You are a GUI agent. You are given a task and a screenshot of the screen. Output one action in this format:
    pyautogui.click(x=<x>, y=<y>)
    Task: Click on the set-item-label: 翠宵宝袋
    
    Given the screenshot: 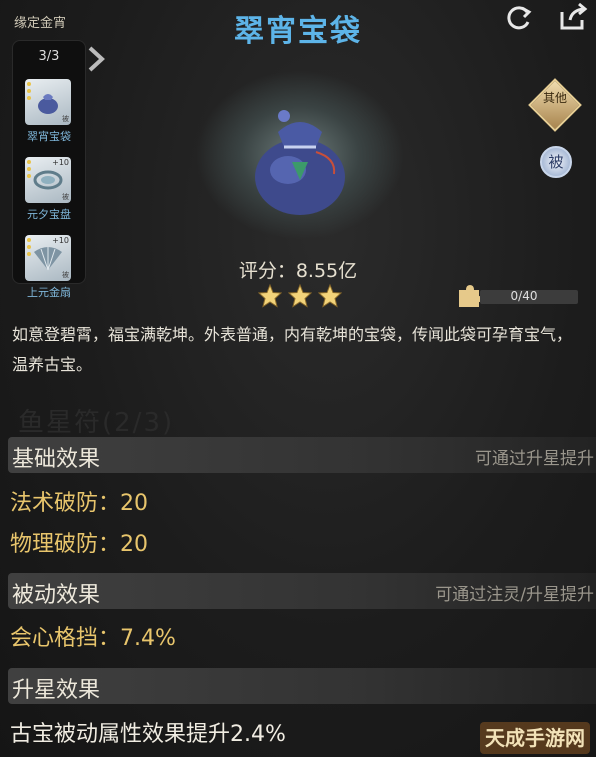 What is the action you would take?
    pyautogui.click(x=49, y=136)
    